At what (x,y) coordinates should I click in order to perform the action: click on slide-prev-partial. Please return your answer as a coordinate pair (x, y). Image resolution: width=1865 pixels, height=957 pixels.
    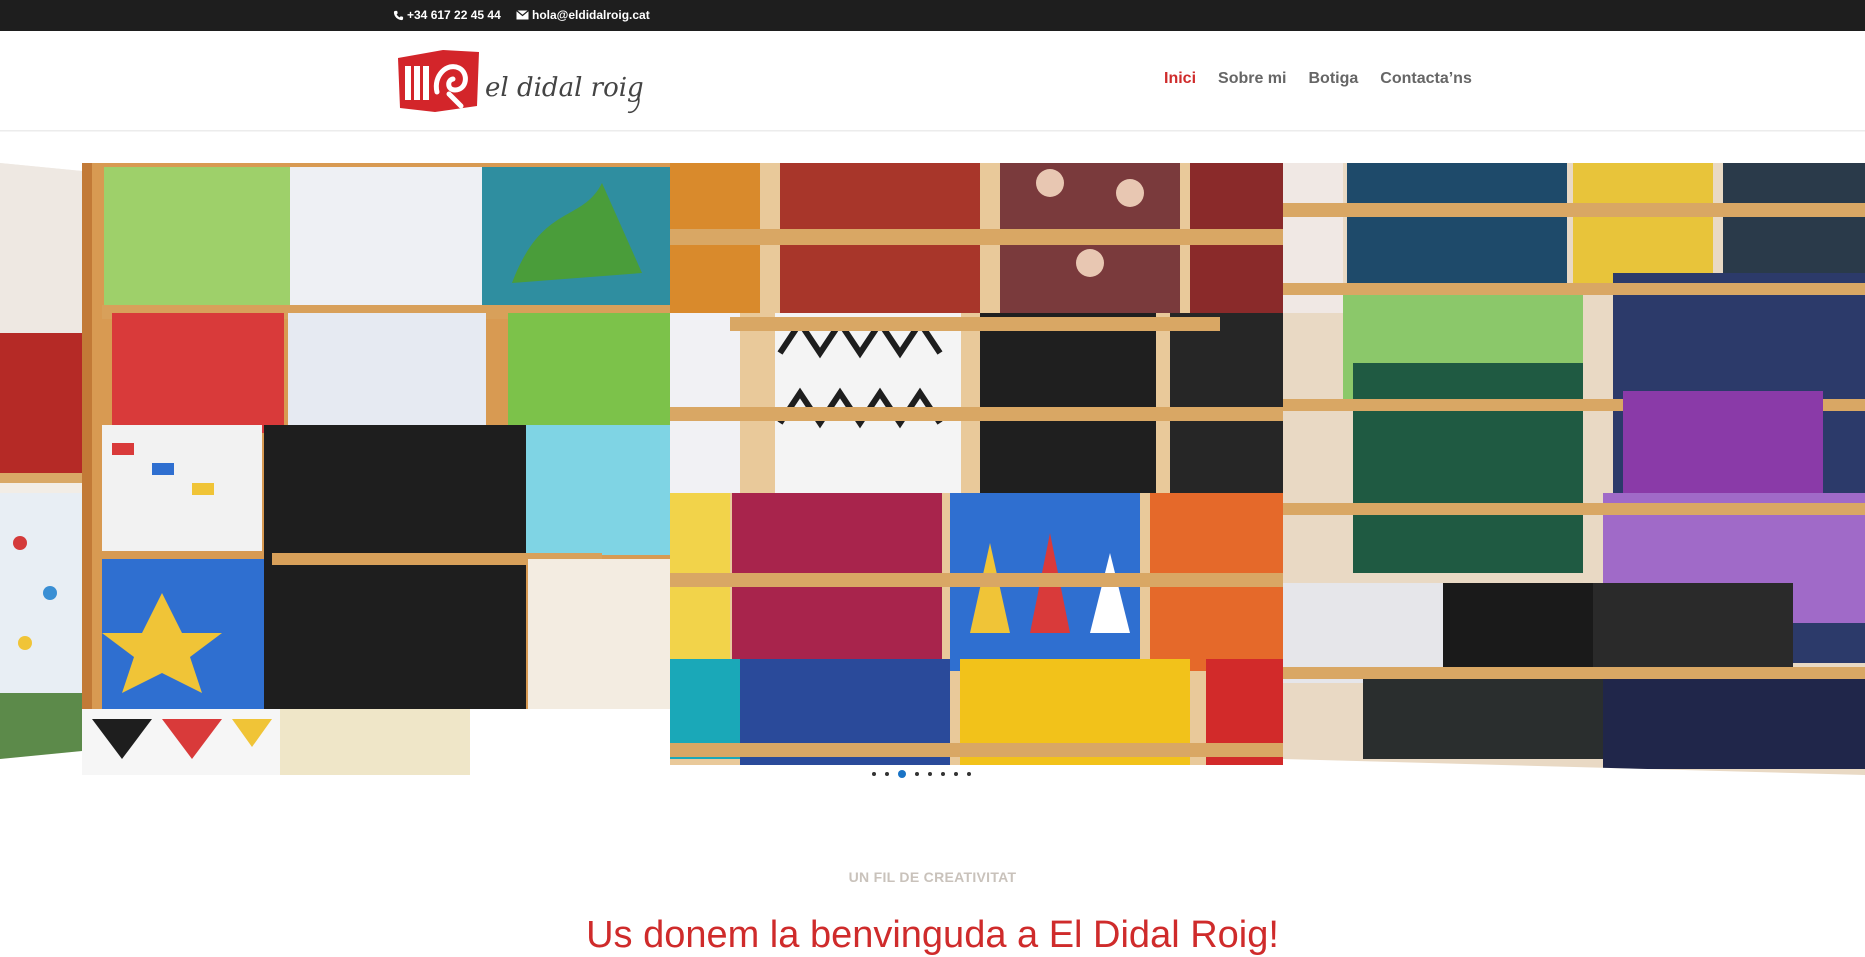
    Looking at the image, I should click on (41, 461).